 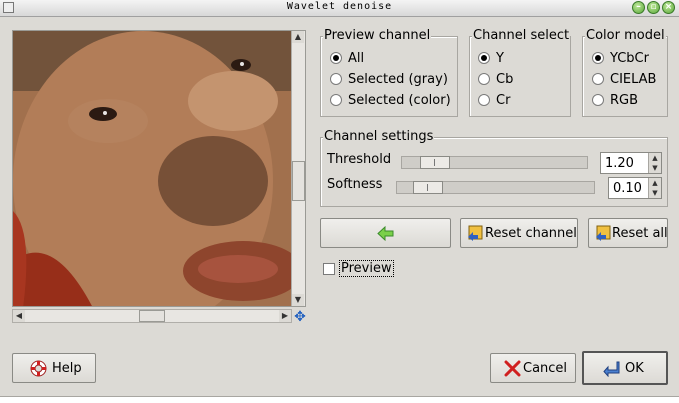 I want to click on color-model-rgb: RGB, so click(x=615, y=102).